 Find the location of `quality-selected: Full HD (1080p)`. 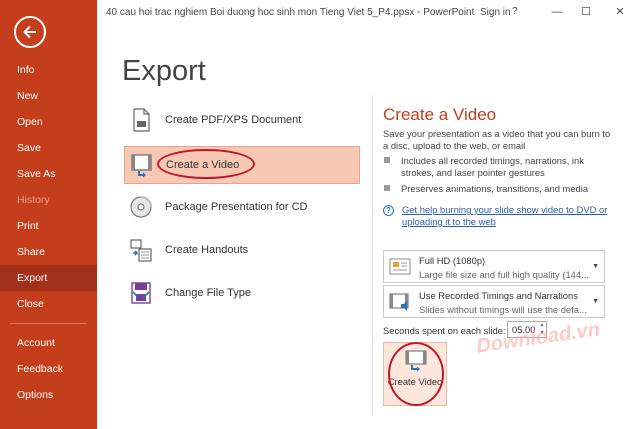

quality-selected: Full HD (1080p) is located at coordinates (452, 260).